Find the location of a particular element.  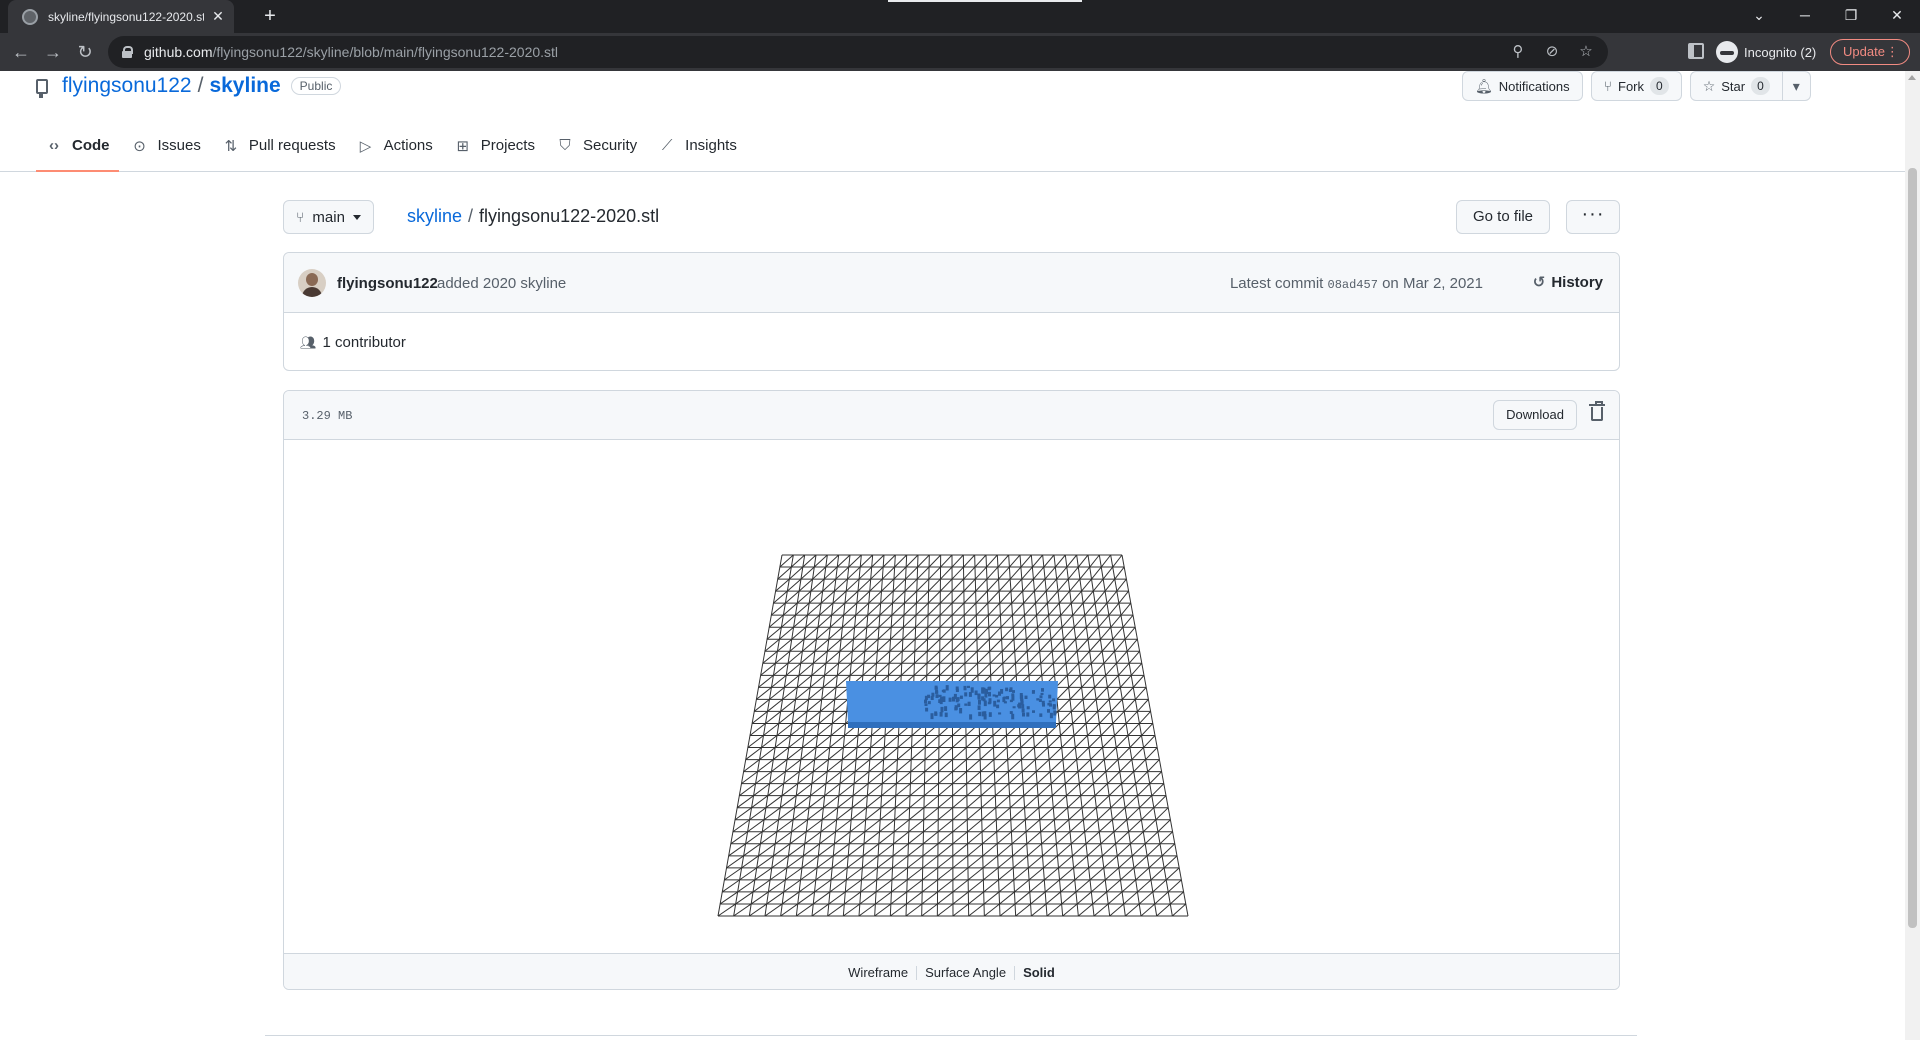

star-button: ☆ Star 0 is located at coordinates (1736, 86).